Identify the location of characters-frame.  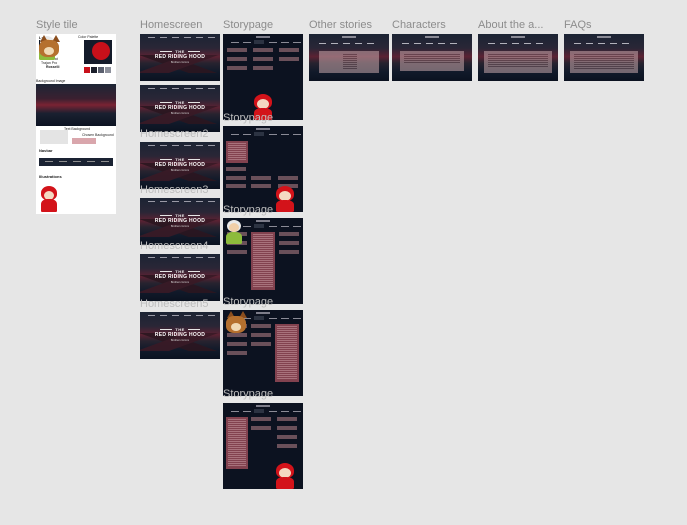
(432, 57).